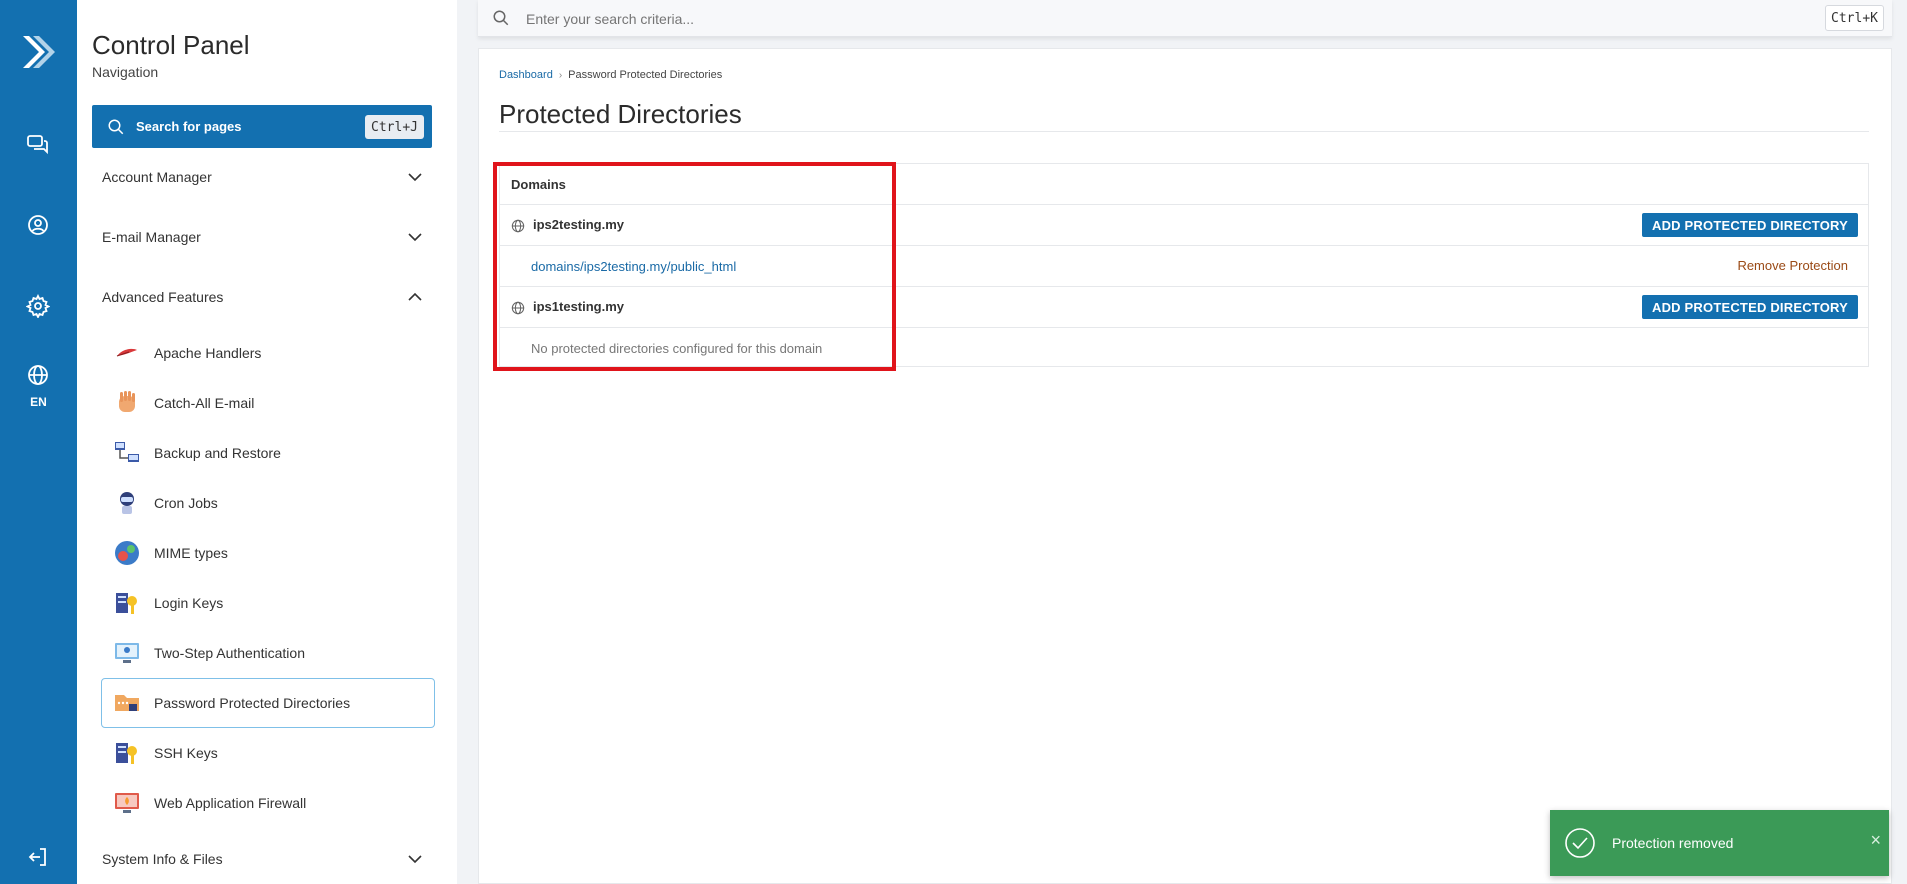  I want to click on sidebar-item-password-protected-directories: Password Protected Directories, so click(268, 703).